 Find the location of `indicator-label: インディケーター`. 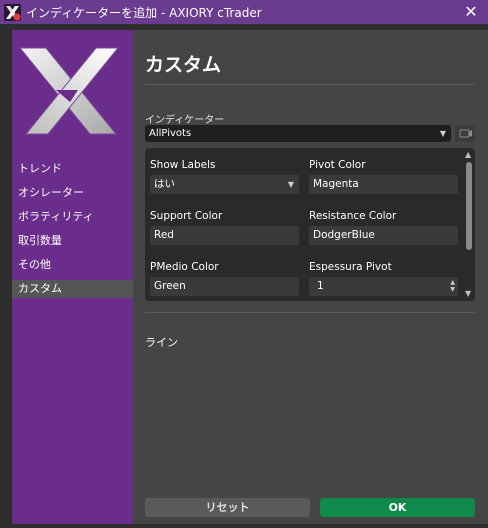

indicator-label: インディケーター is located at coordinates (185, 120).